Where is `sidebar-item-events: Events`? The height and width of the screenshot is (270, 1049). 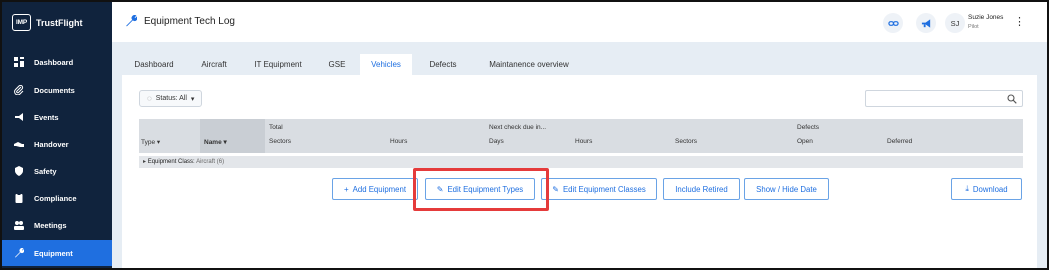
sidebar-item-events: Events is located at coordinates (57, 117).